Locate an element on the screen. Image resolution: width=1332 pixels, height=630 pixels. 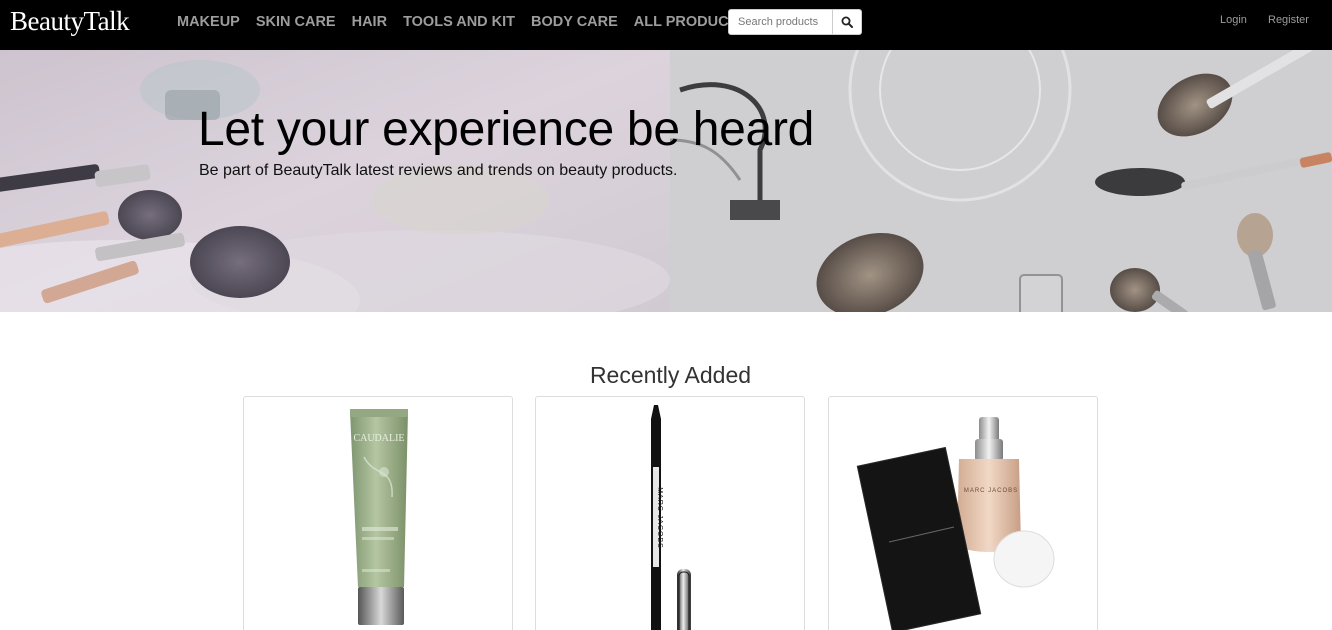
product-image-marc-jacobs-foundation: MARC JACOBS is located at coordinates (955, 523).